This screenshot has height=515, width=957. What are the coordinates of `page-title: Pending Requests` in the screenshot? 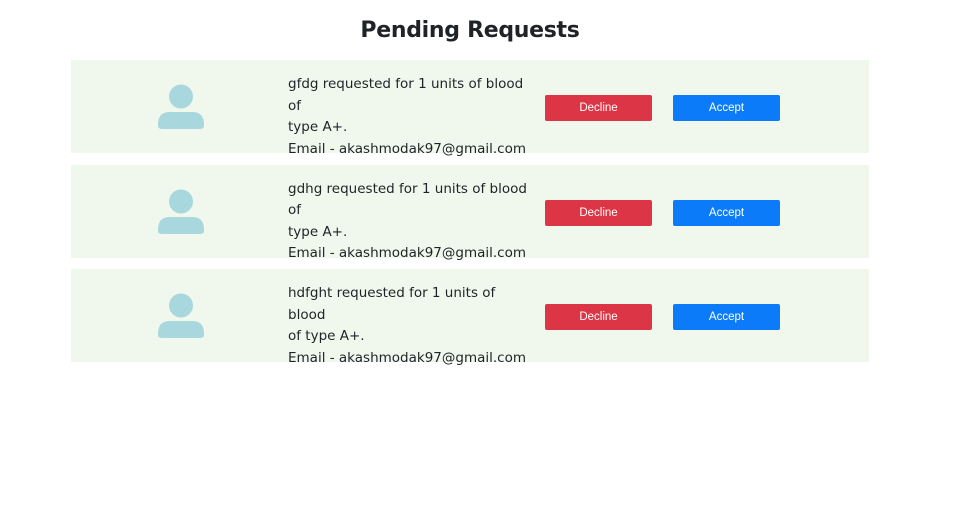 It's located at (470, 30).